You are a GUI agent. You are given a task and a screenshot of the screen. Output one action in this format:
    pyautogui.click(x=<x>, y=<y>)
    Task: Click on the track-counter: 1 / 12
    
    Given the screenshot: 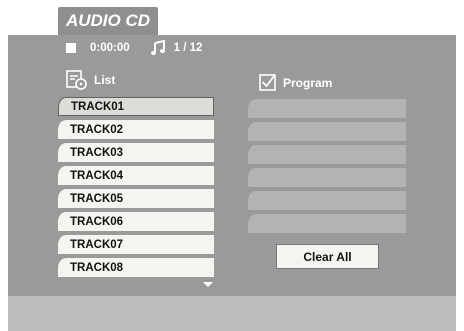 What is the action you would take?
    pyautogui.click(x=188, y=48)
    